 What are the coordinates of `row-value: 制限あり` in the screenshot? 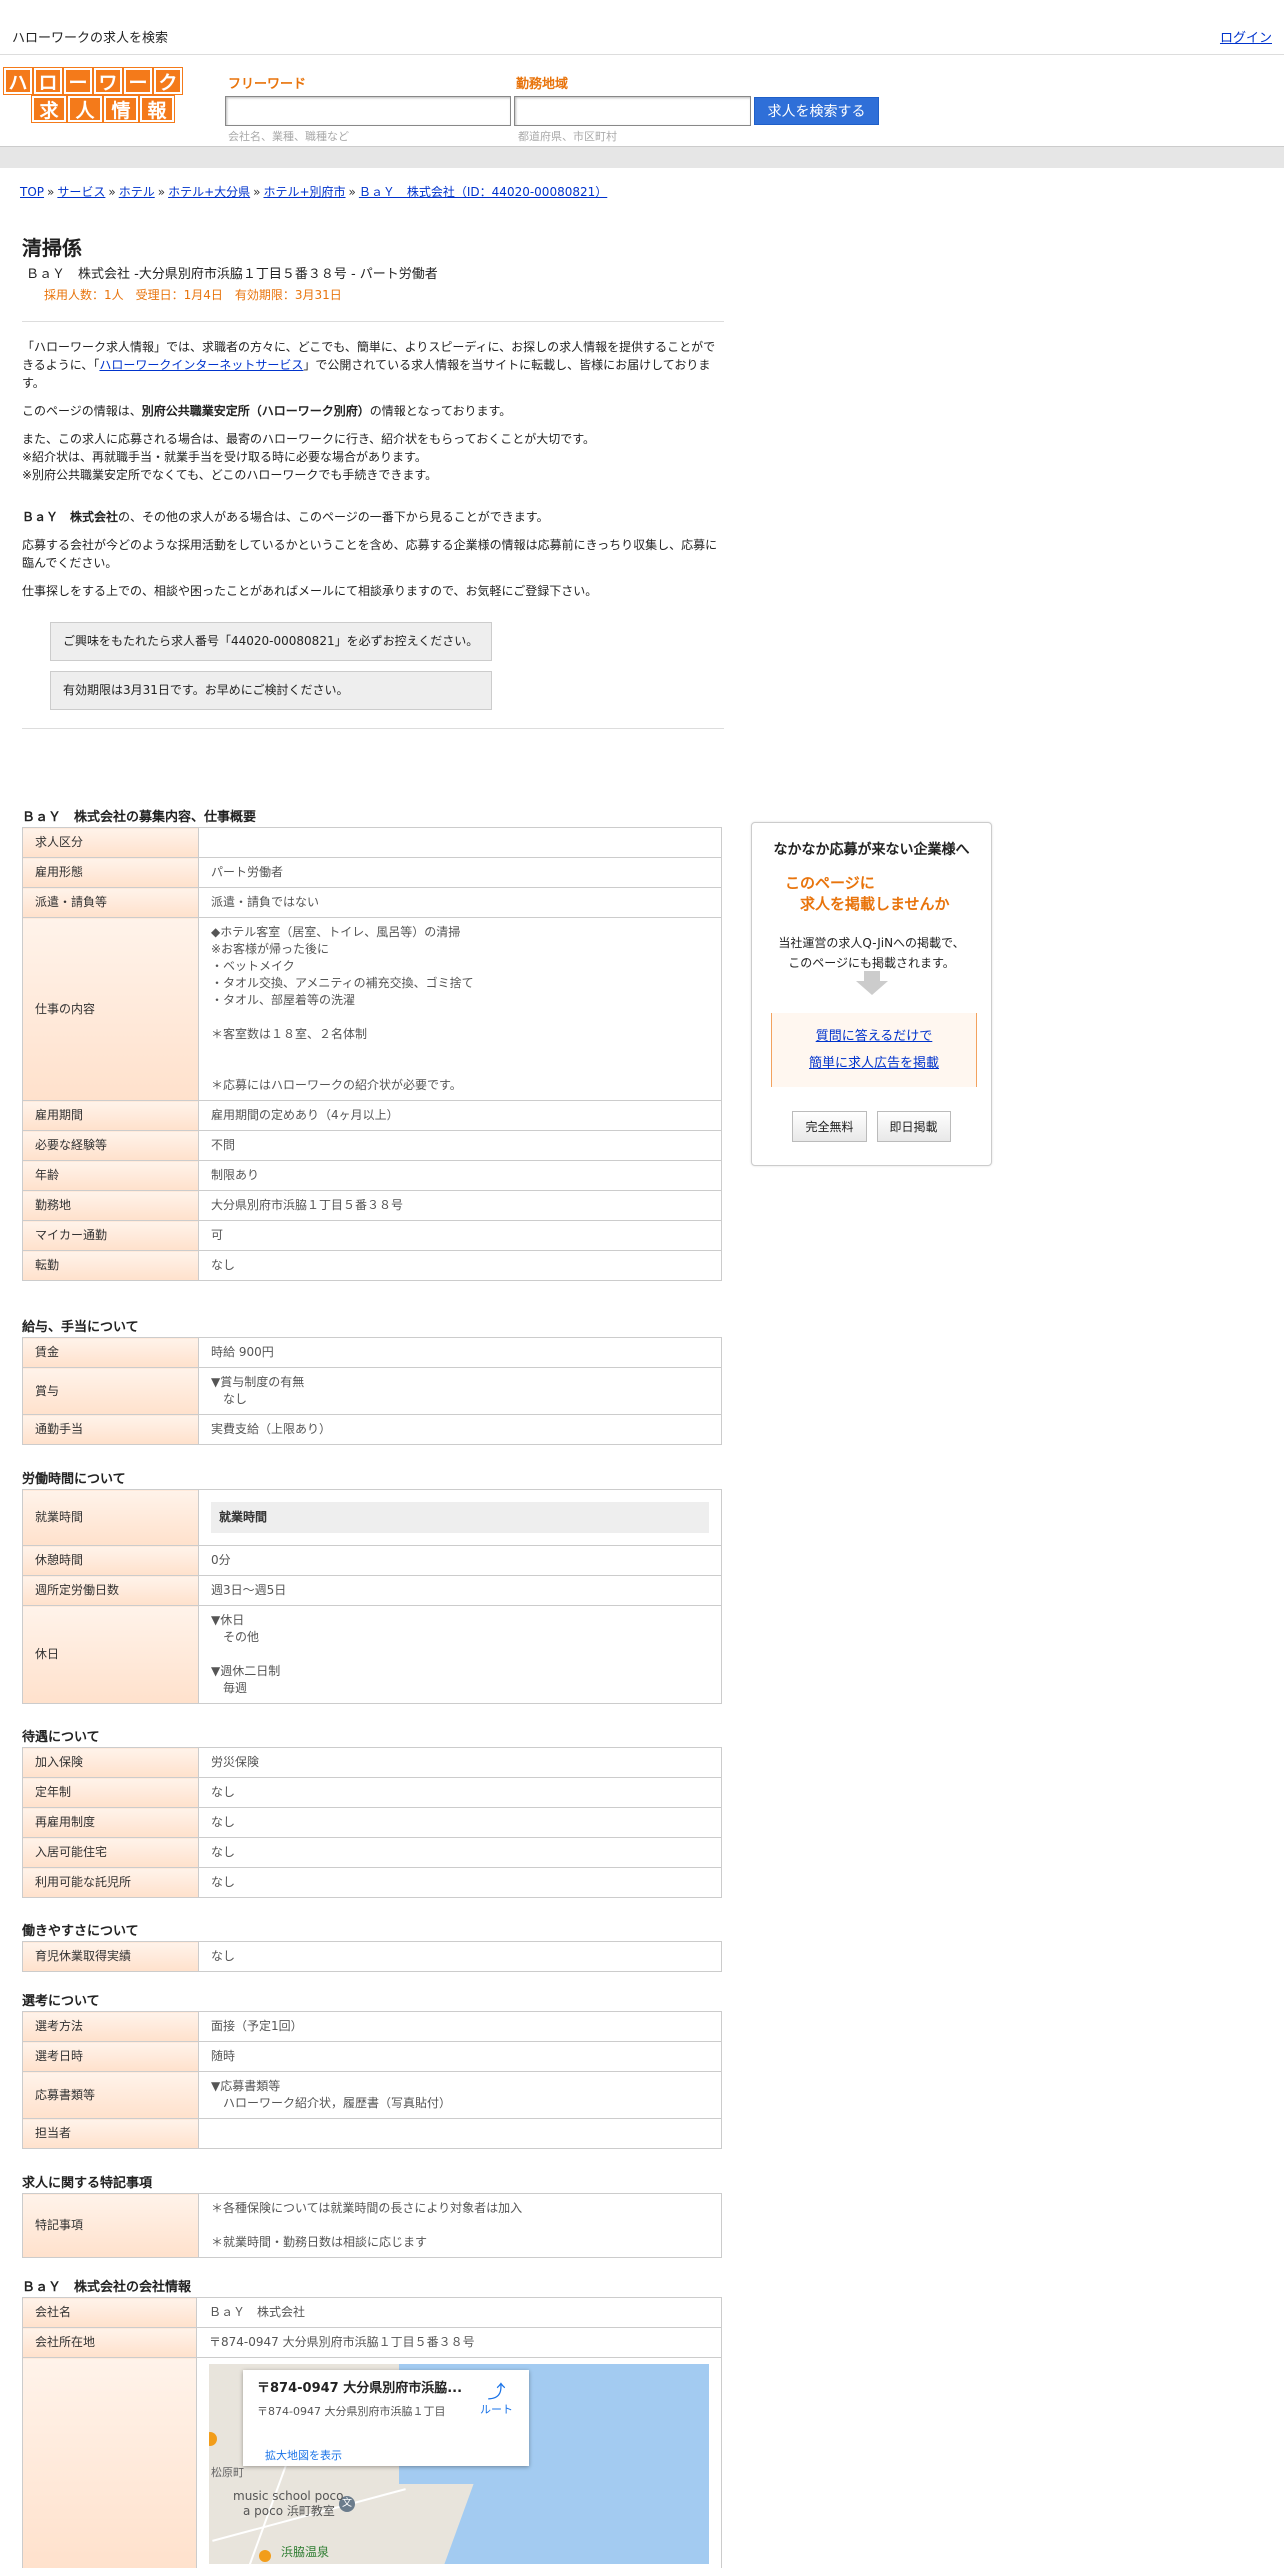 It's located at (460, 1175).